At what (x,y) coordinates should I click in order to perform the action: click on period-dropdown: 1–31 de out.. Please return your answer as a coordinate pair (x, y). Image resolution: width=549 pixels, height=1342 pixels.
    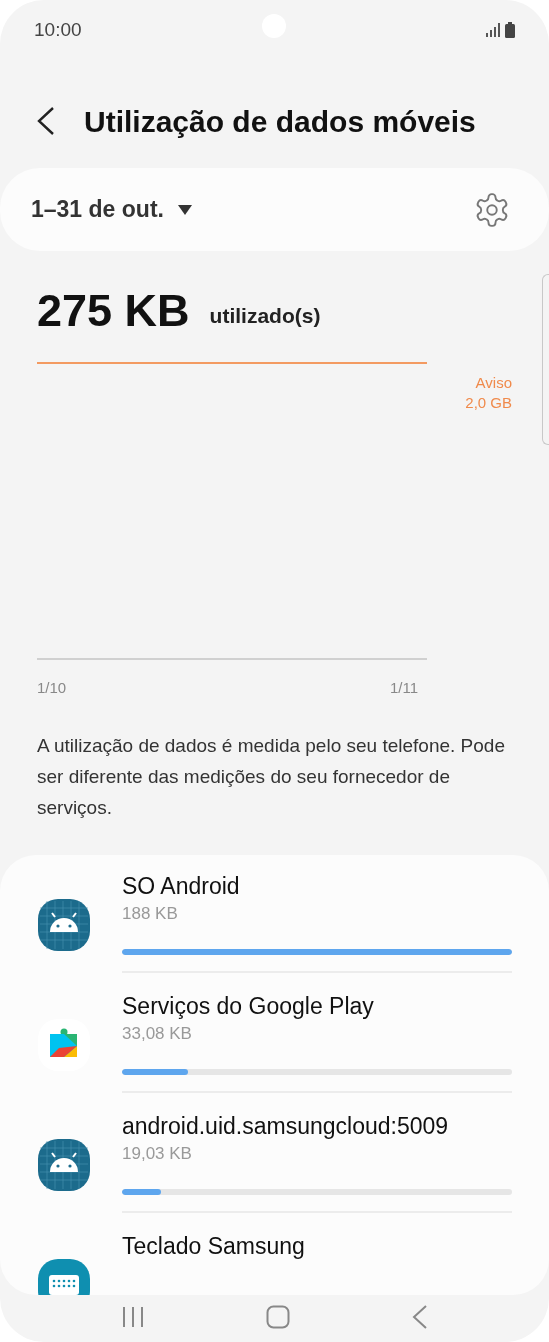
    Looking at the image, I should click on (111, 209).